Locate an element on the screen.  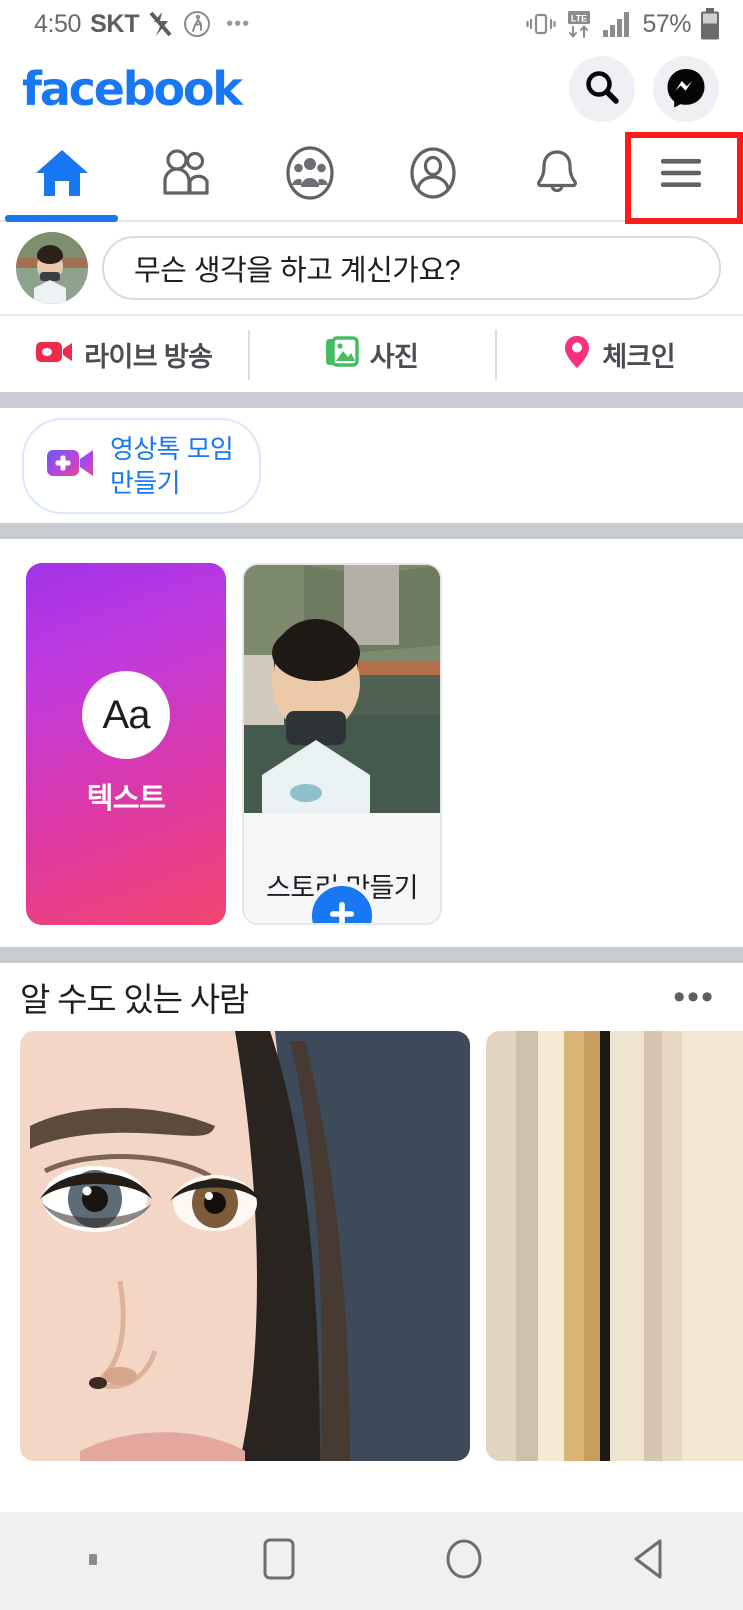
tab-bar is located at coordinates (371, 177).